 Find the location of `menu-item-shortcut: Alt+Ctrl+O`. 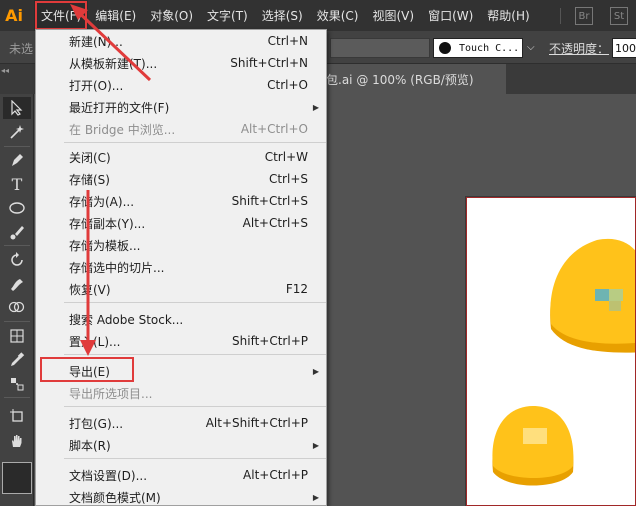

menu-item-shortcut: Alt+Ctrl+O is located at coordinates (274, 129).